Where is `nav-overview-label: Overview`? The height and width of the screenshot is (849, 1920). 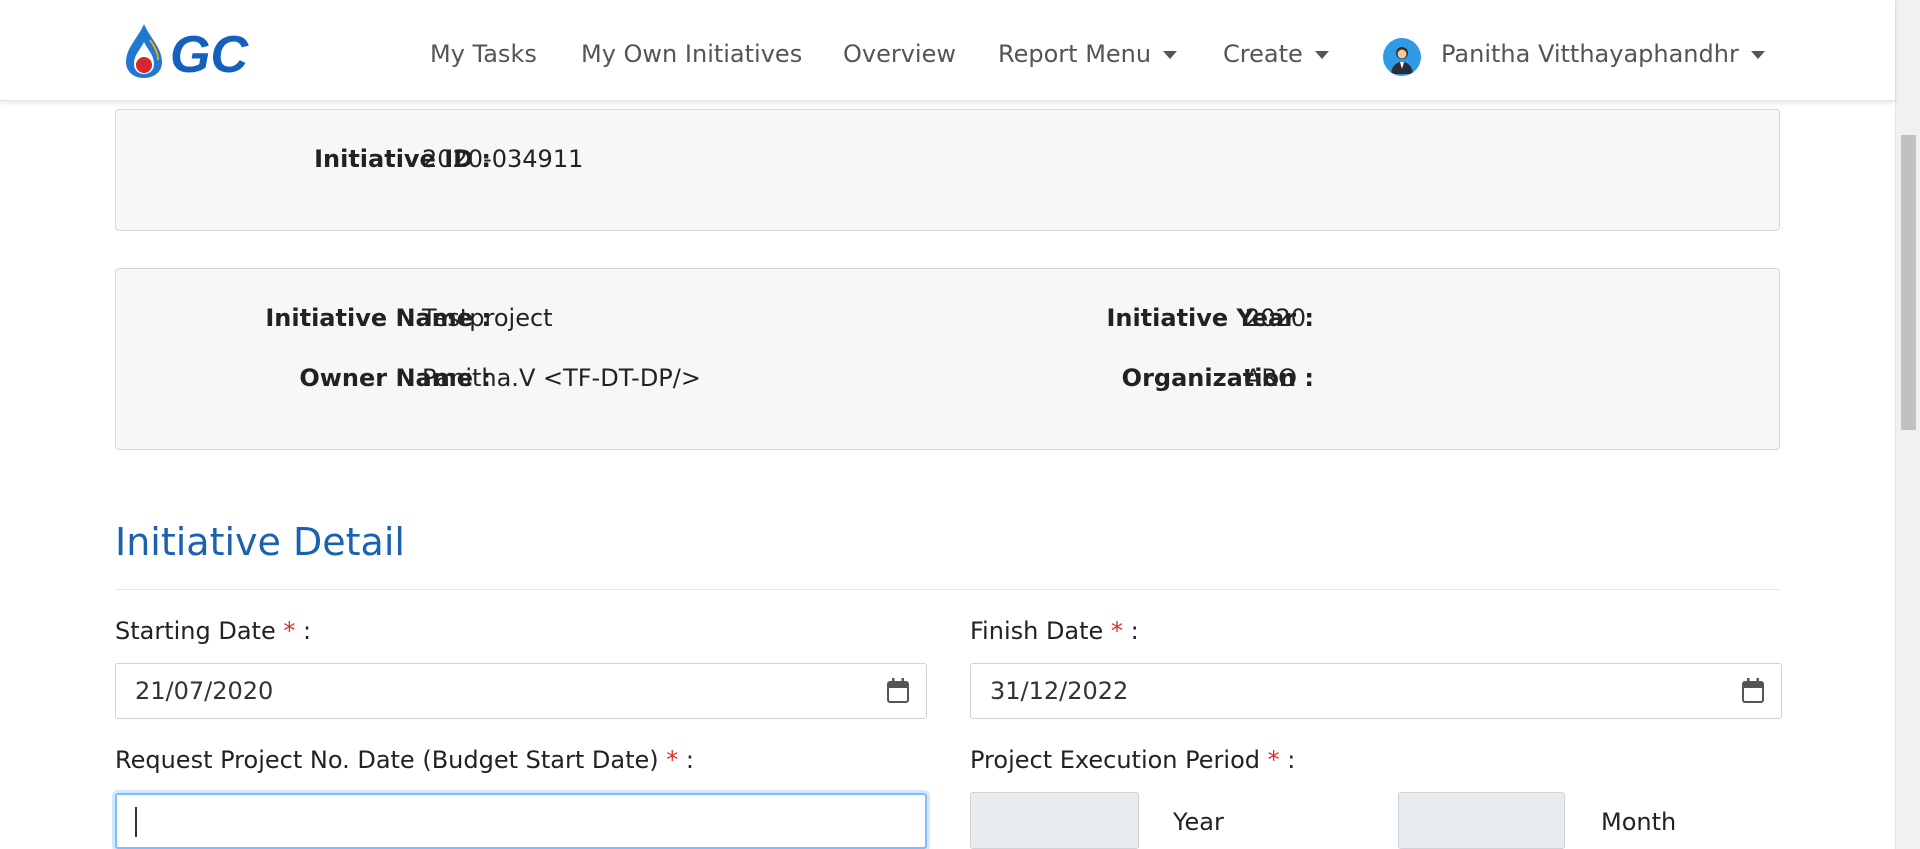
nav-overview-label: Overview is located at coordinates (899, 54).